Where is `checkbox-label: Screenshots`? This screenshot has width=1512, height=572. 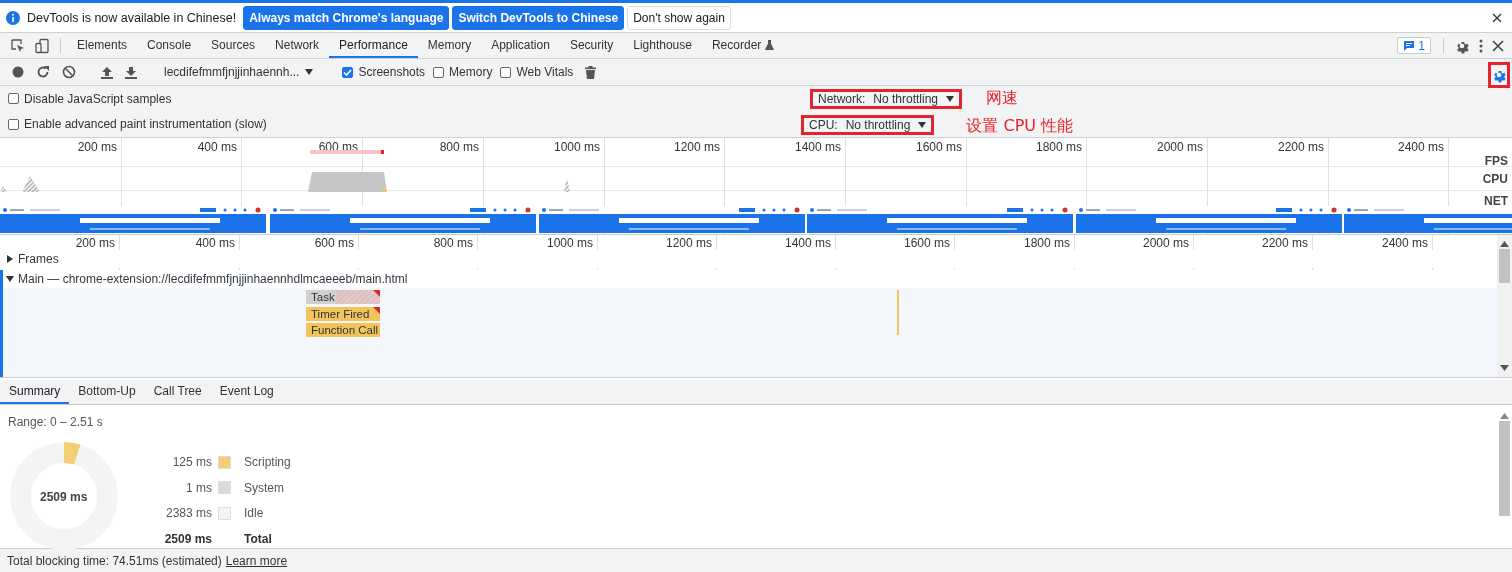
checkbox-label: Screenshots is located at coordinates (392, 72).